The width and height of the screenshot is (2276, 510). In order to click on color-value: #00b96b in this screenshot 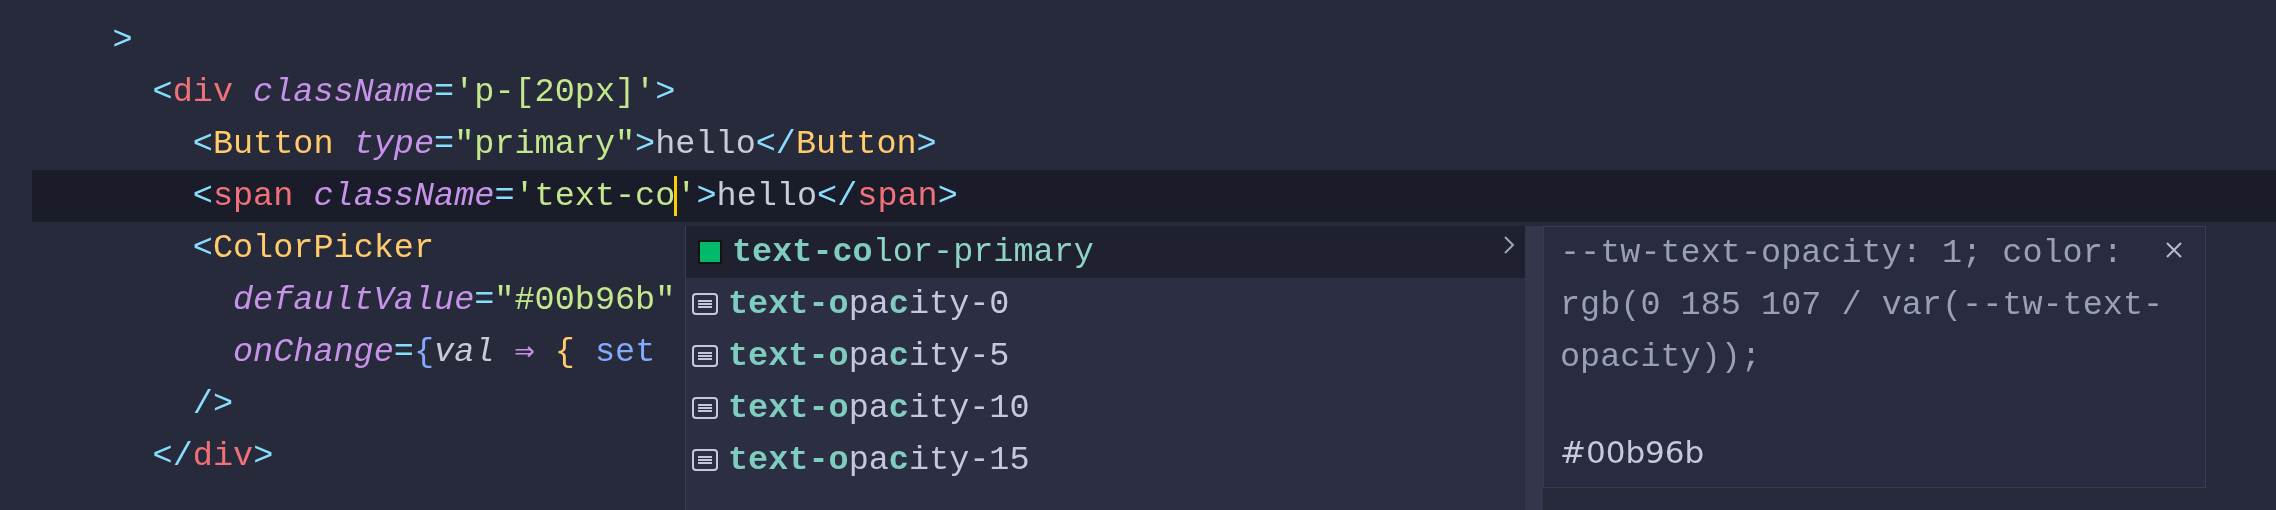, I will do `click(1632, 452)`.